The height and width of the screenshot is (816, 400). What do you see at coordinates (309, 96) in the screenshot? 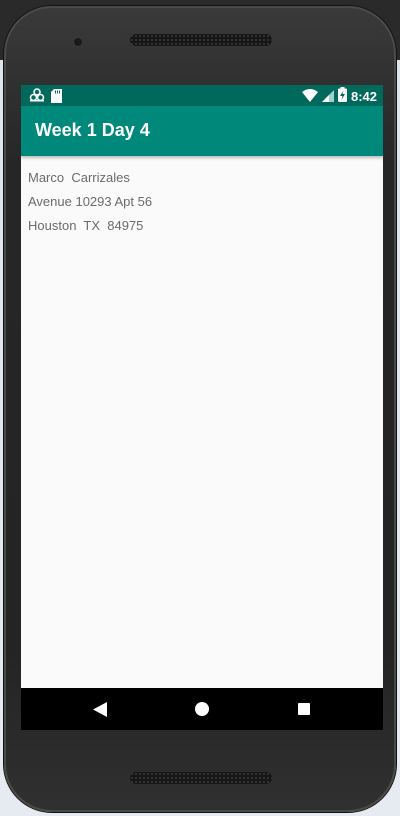
I see `wifi-icon` at bounding box center [309, 96].